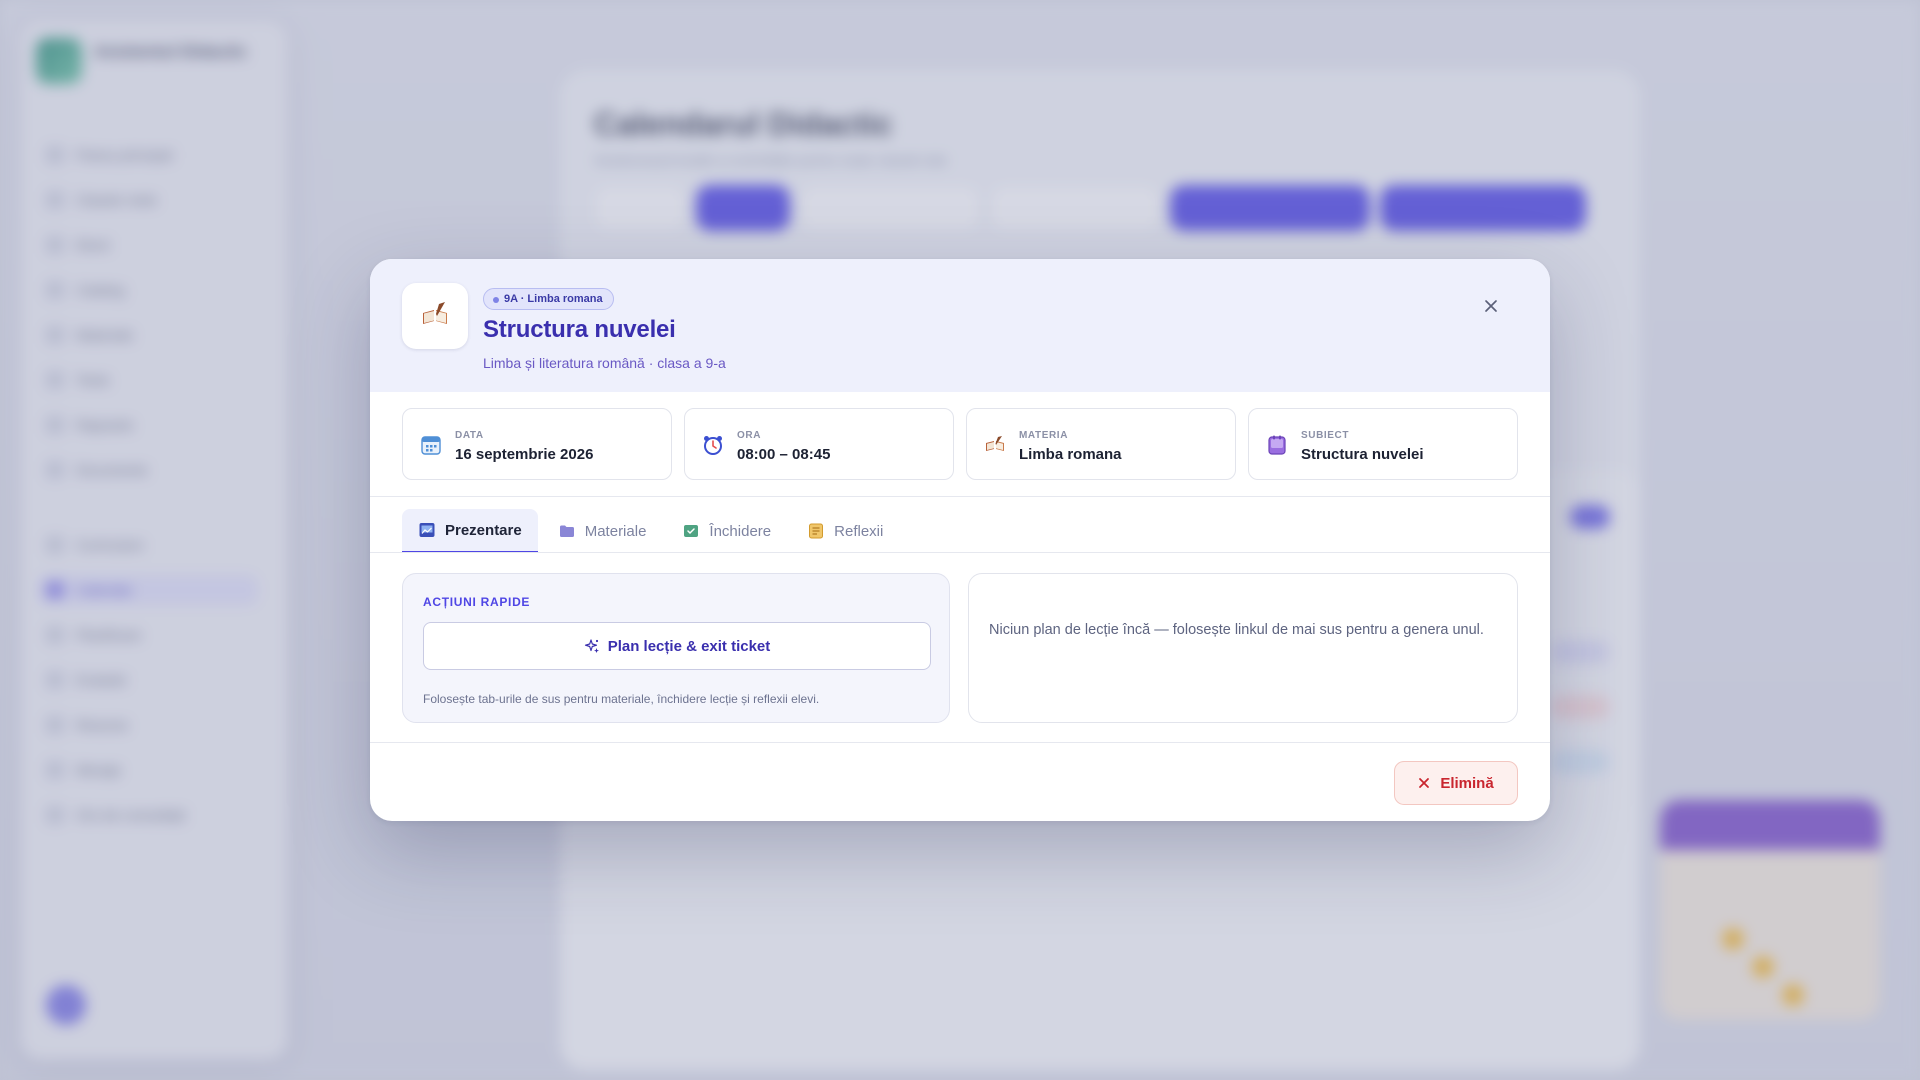  What do you see at coordinates (431, 445) in the screenshot?
I see `calendar-icon` at bounding box center [431, 445].